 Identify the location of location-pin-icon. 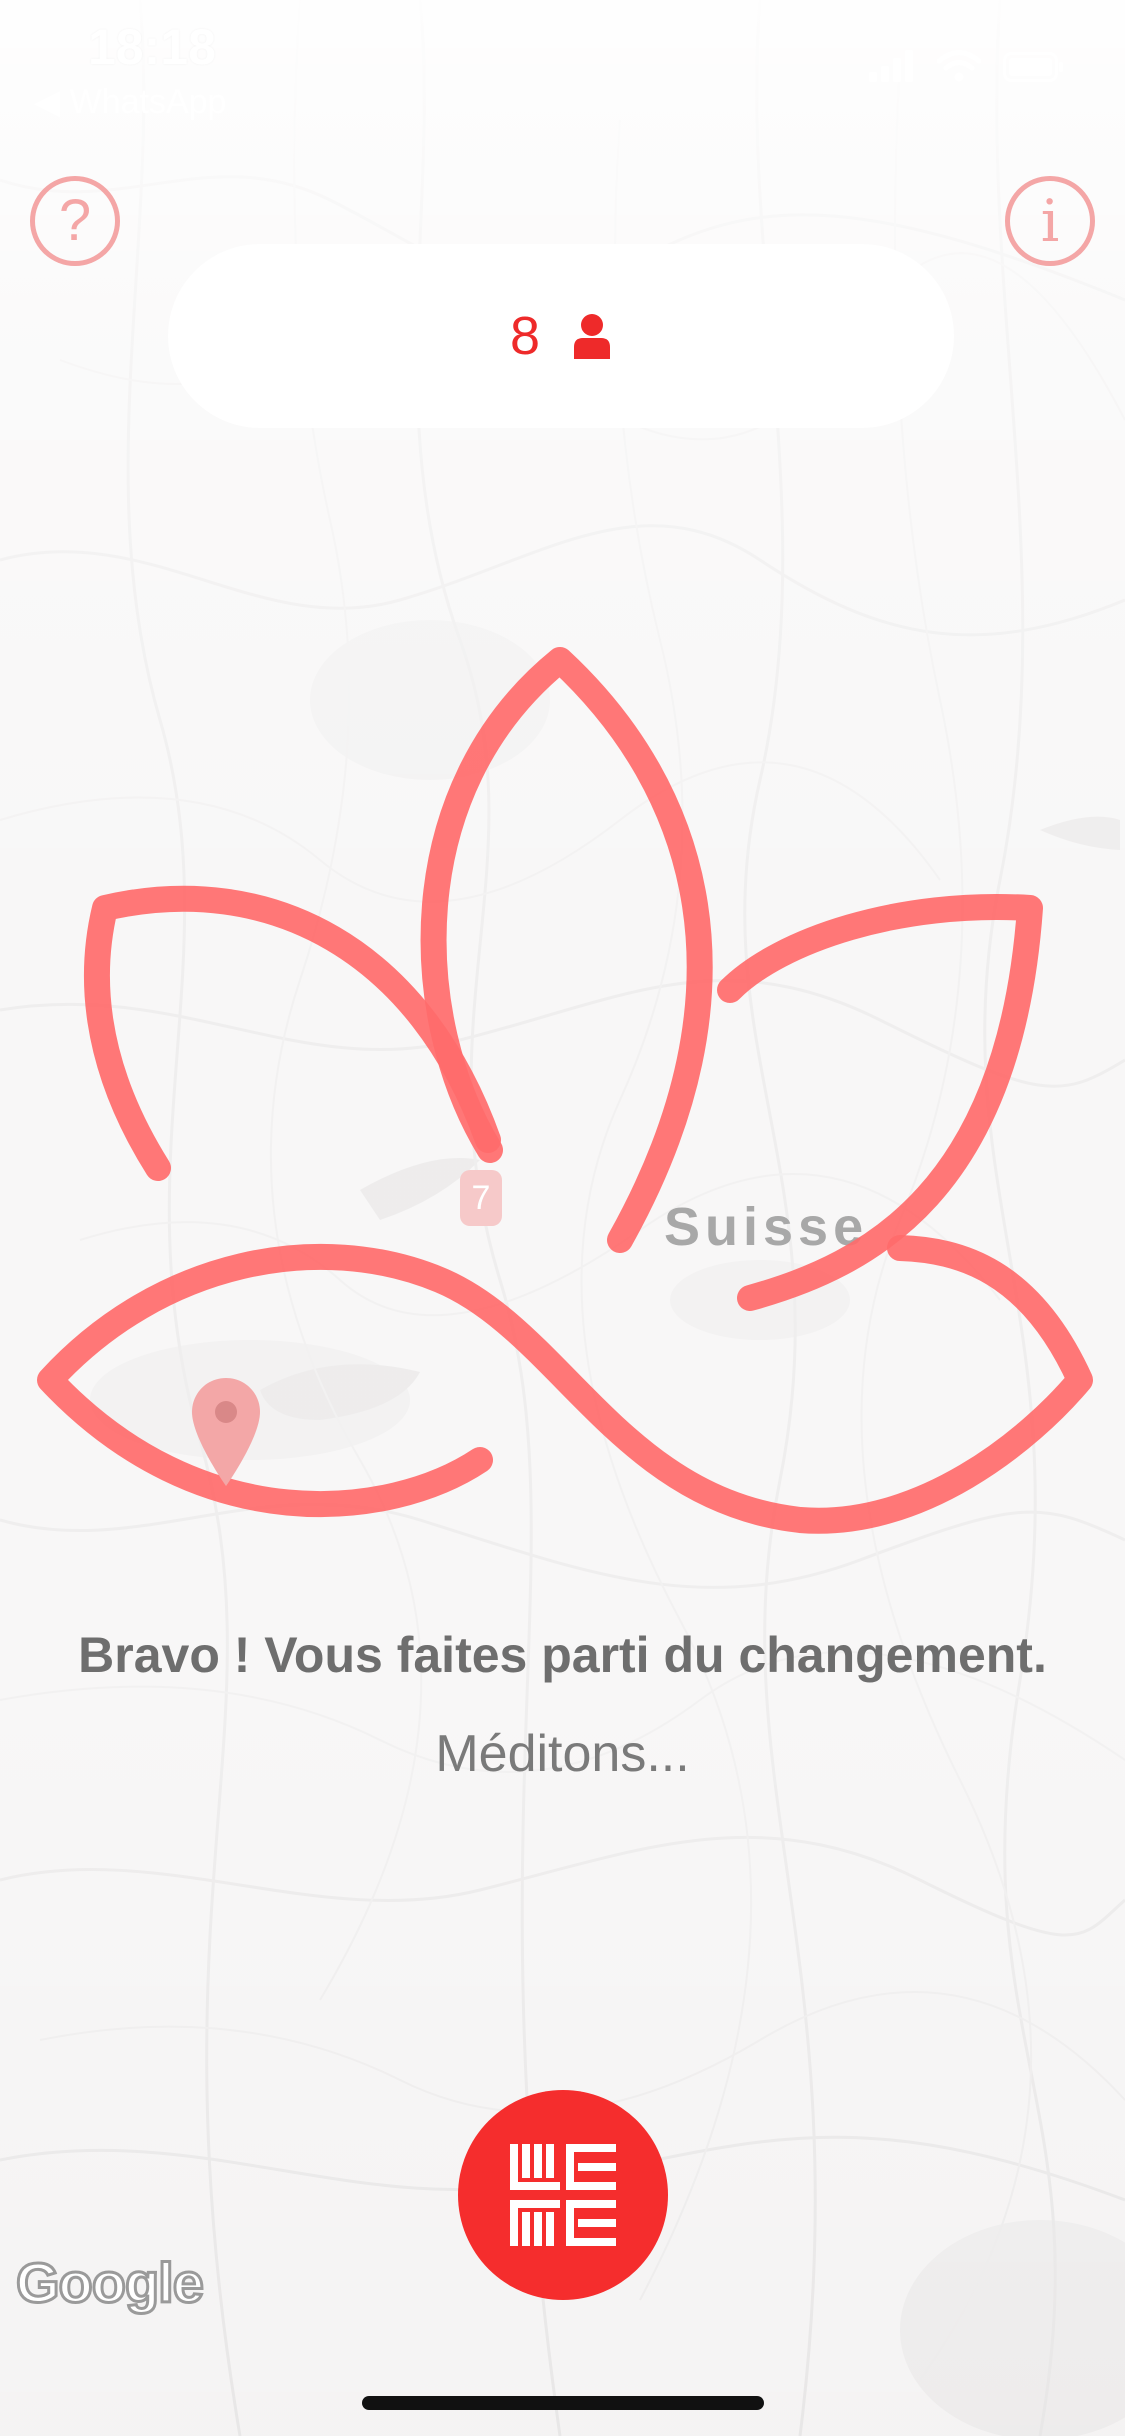
(226, 1432).